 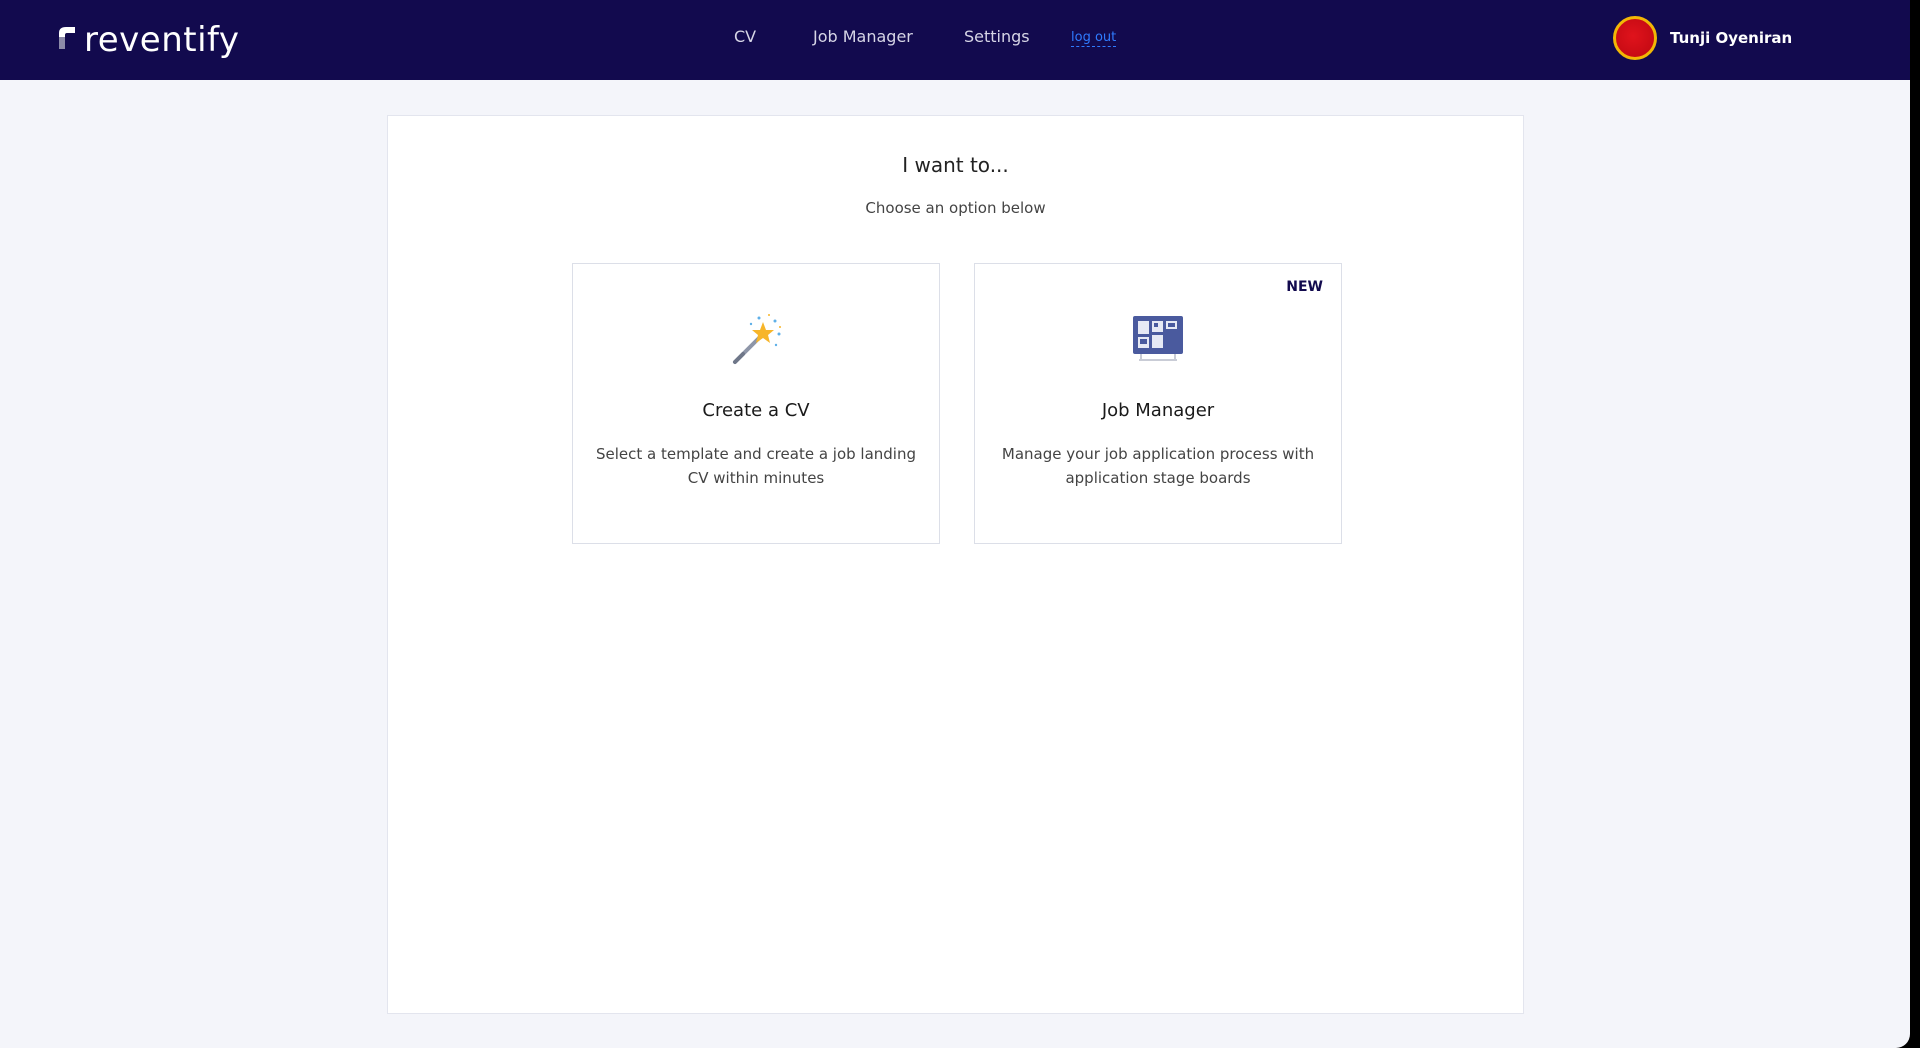 I want to click on nav-settings-link: Settings, so click(x=997, y=36).